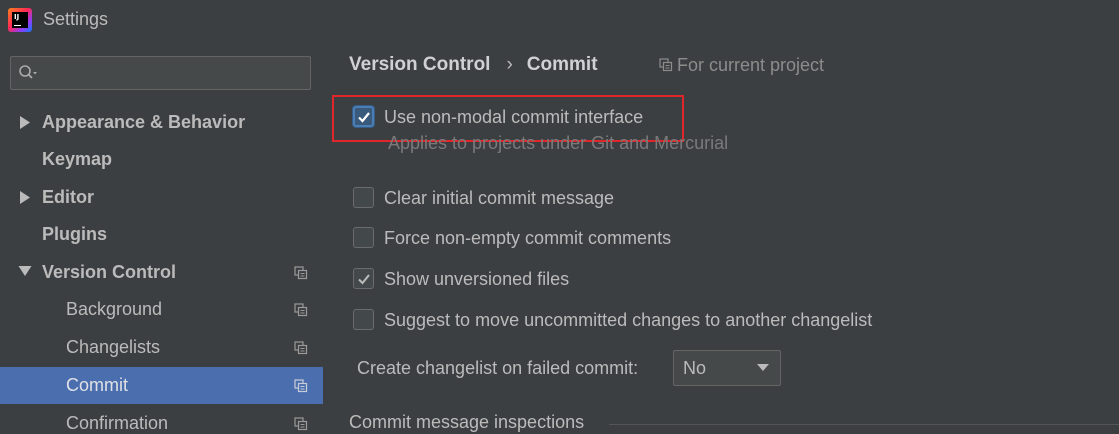 The image size is (1119, 434). I want to click on sidebar-item-label: Confirmation, so click(117, 423).